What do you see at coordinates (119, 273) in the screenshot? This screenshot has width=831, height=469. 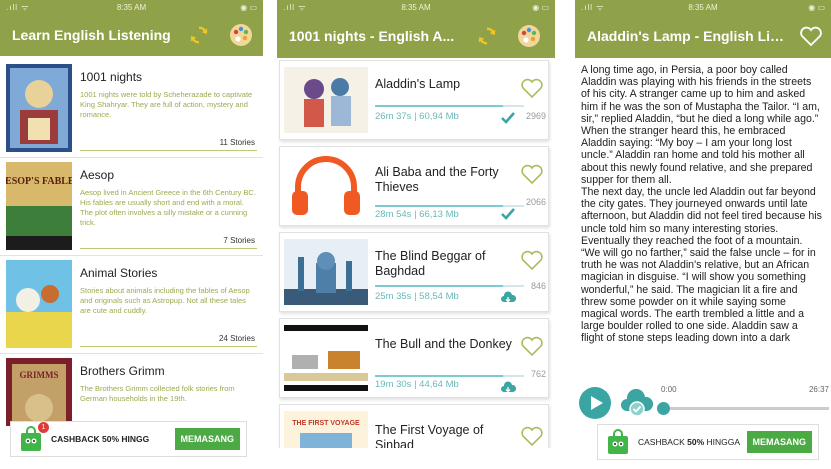 I see `collection-name: Animal Stories` at bounding box center [119, 273].